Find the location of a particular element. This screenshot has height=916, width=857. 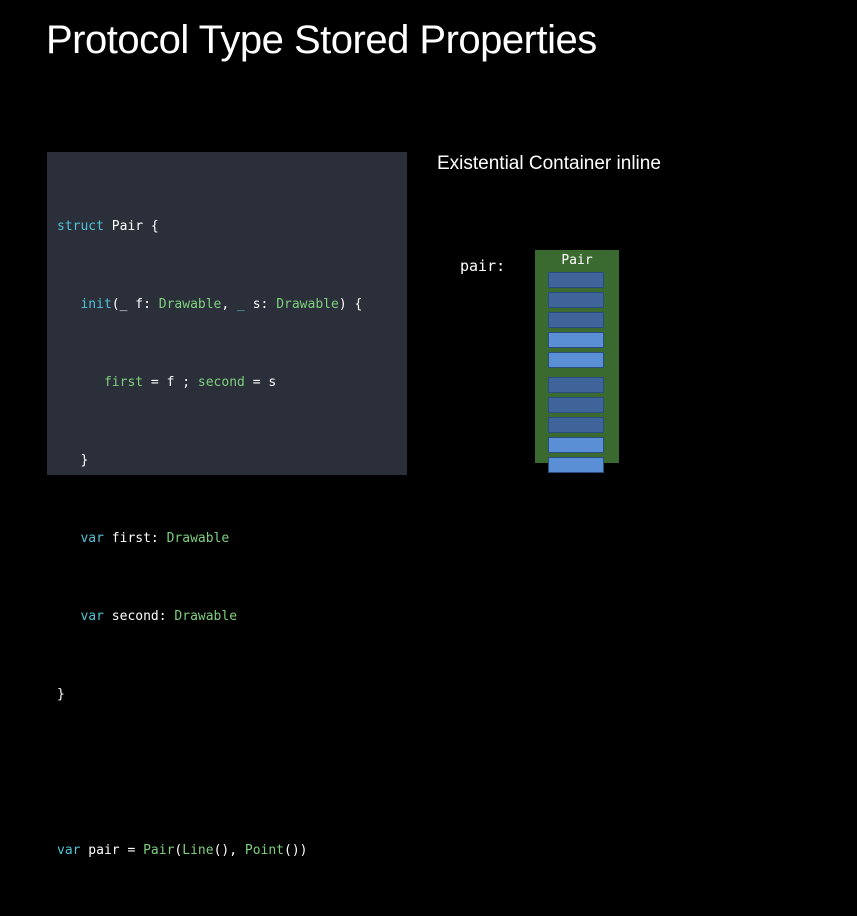

code-line: first = f ; second = s is located at coordinates (209, 383).